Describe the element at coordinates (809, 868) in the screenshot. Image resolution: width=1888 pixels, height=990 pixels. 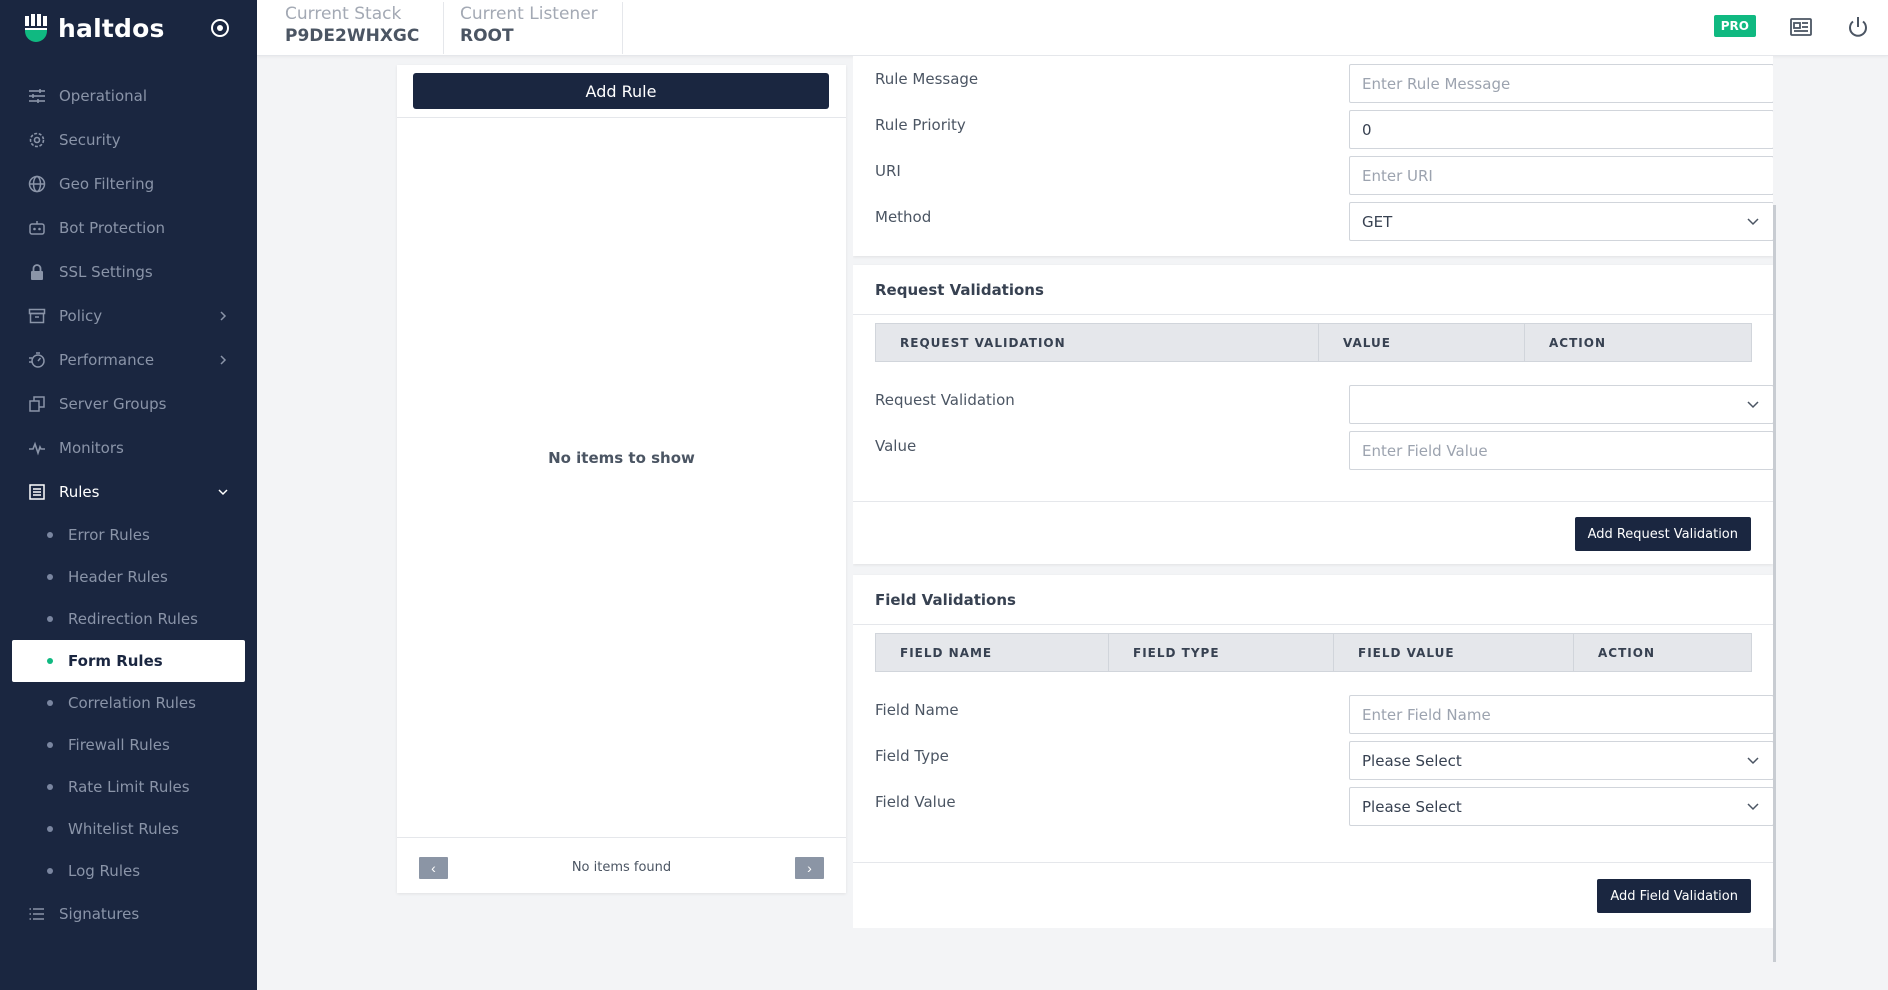
I see `next-page-button: ›` at that location.